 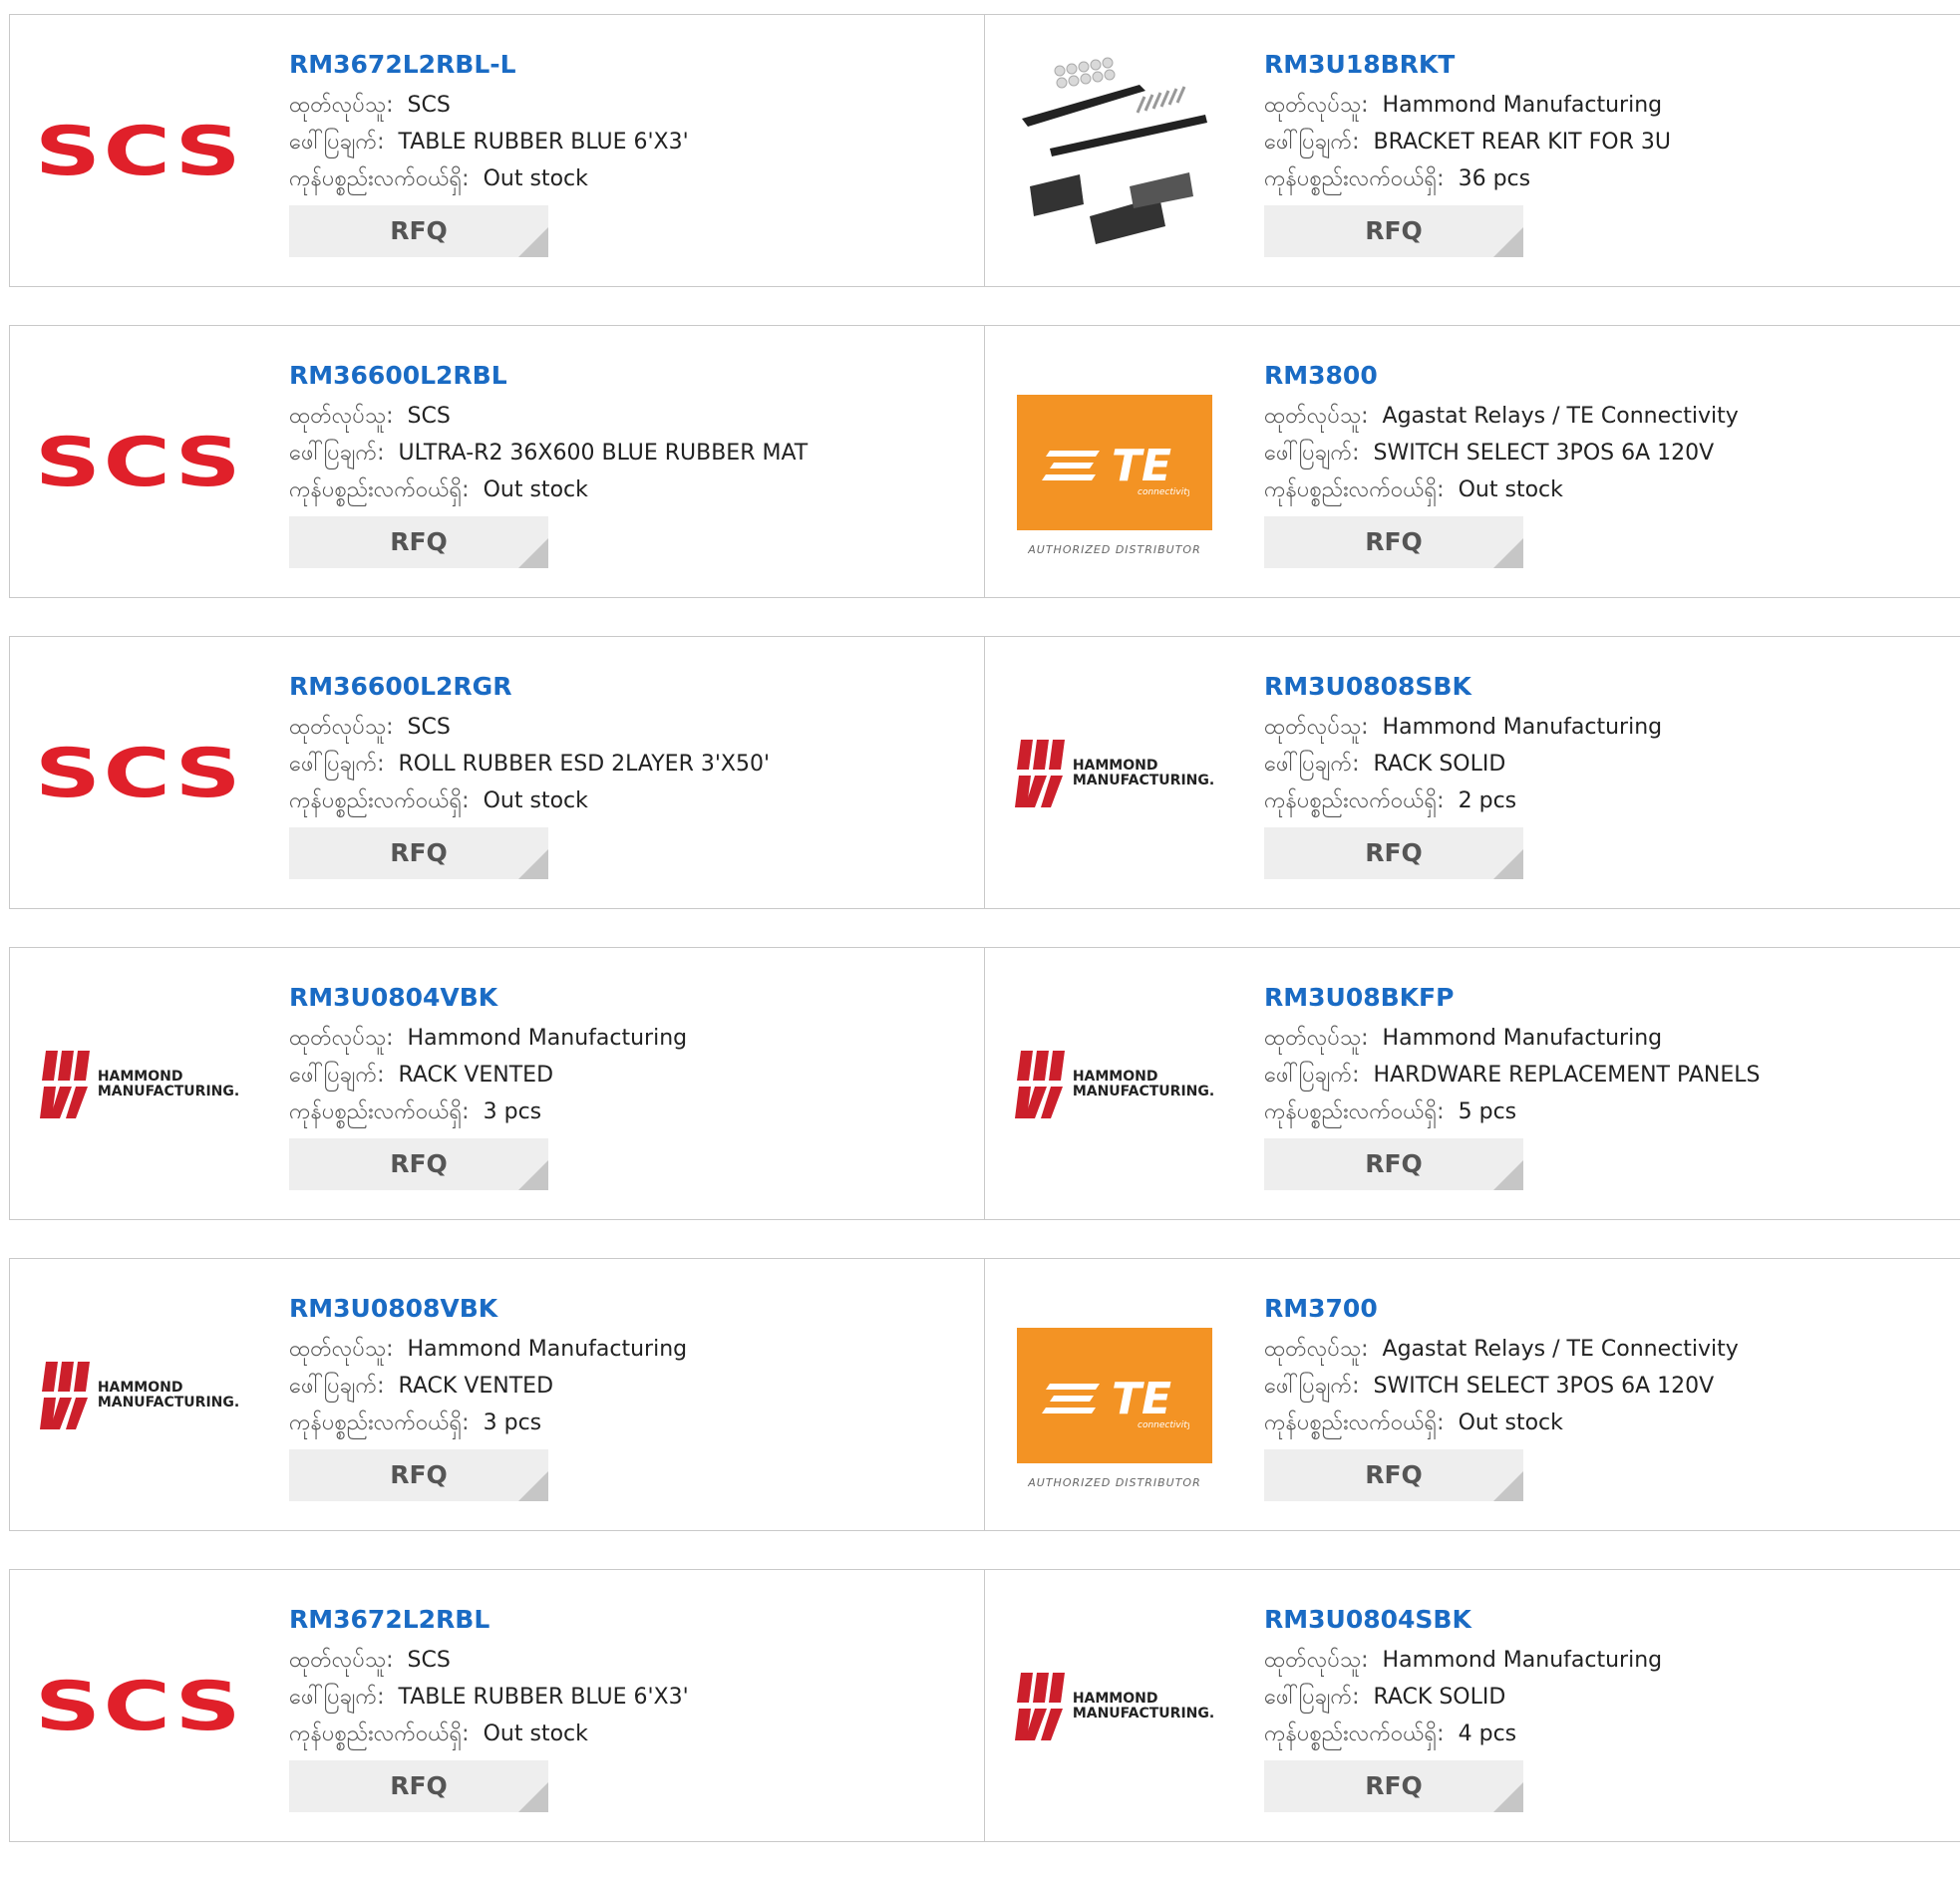 I want to click on part-number-link: RM3U08BKFP, so click(x=1512, y=998).